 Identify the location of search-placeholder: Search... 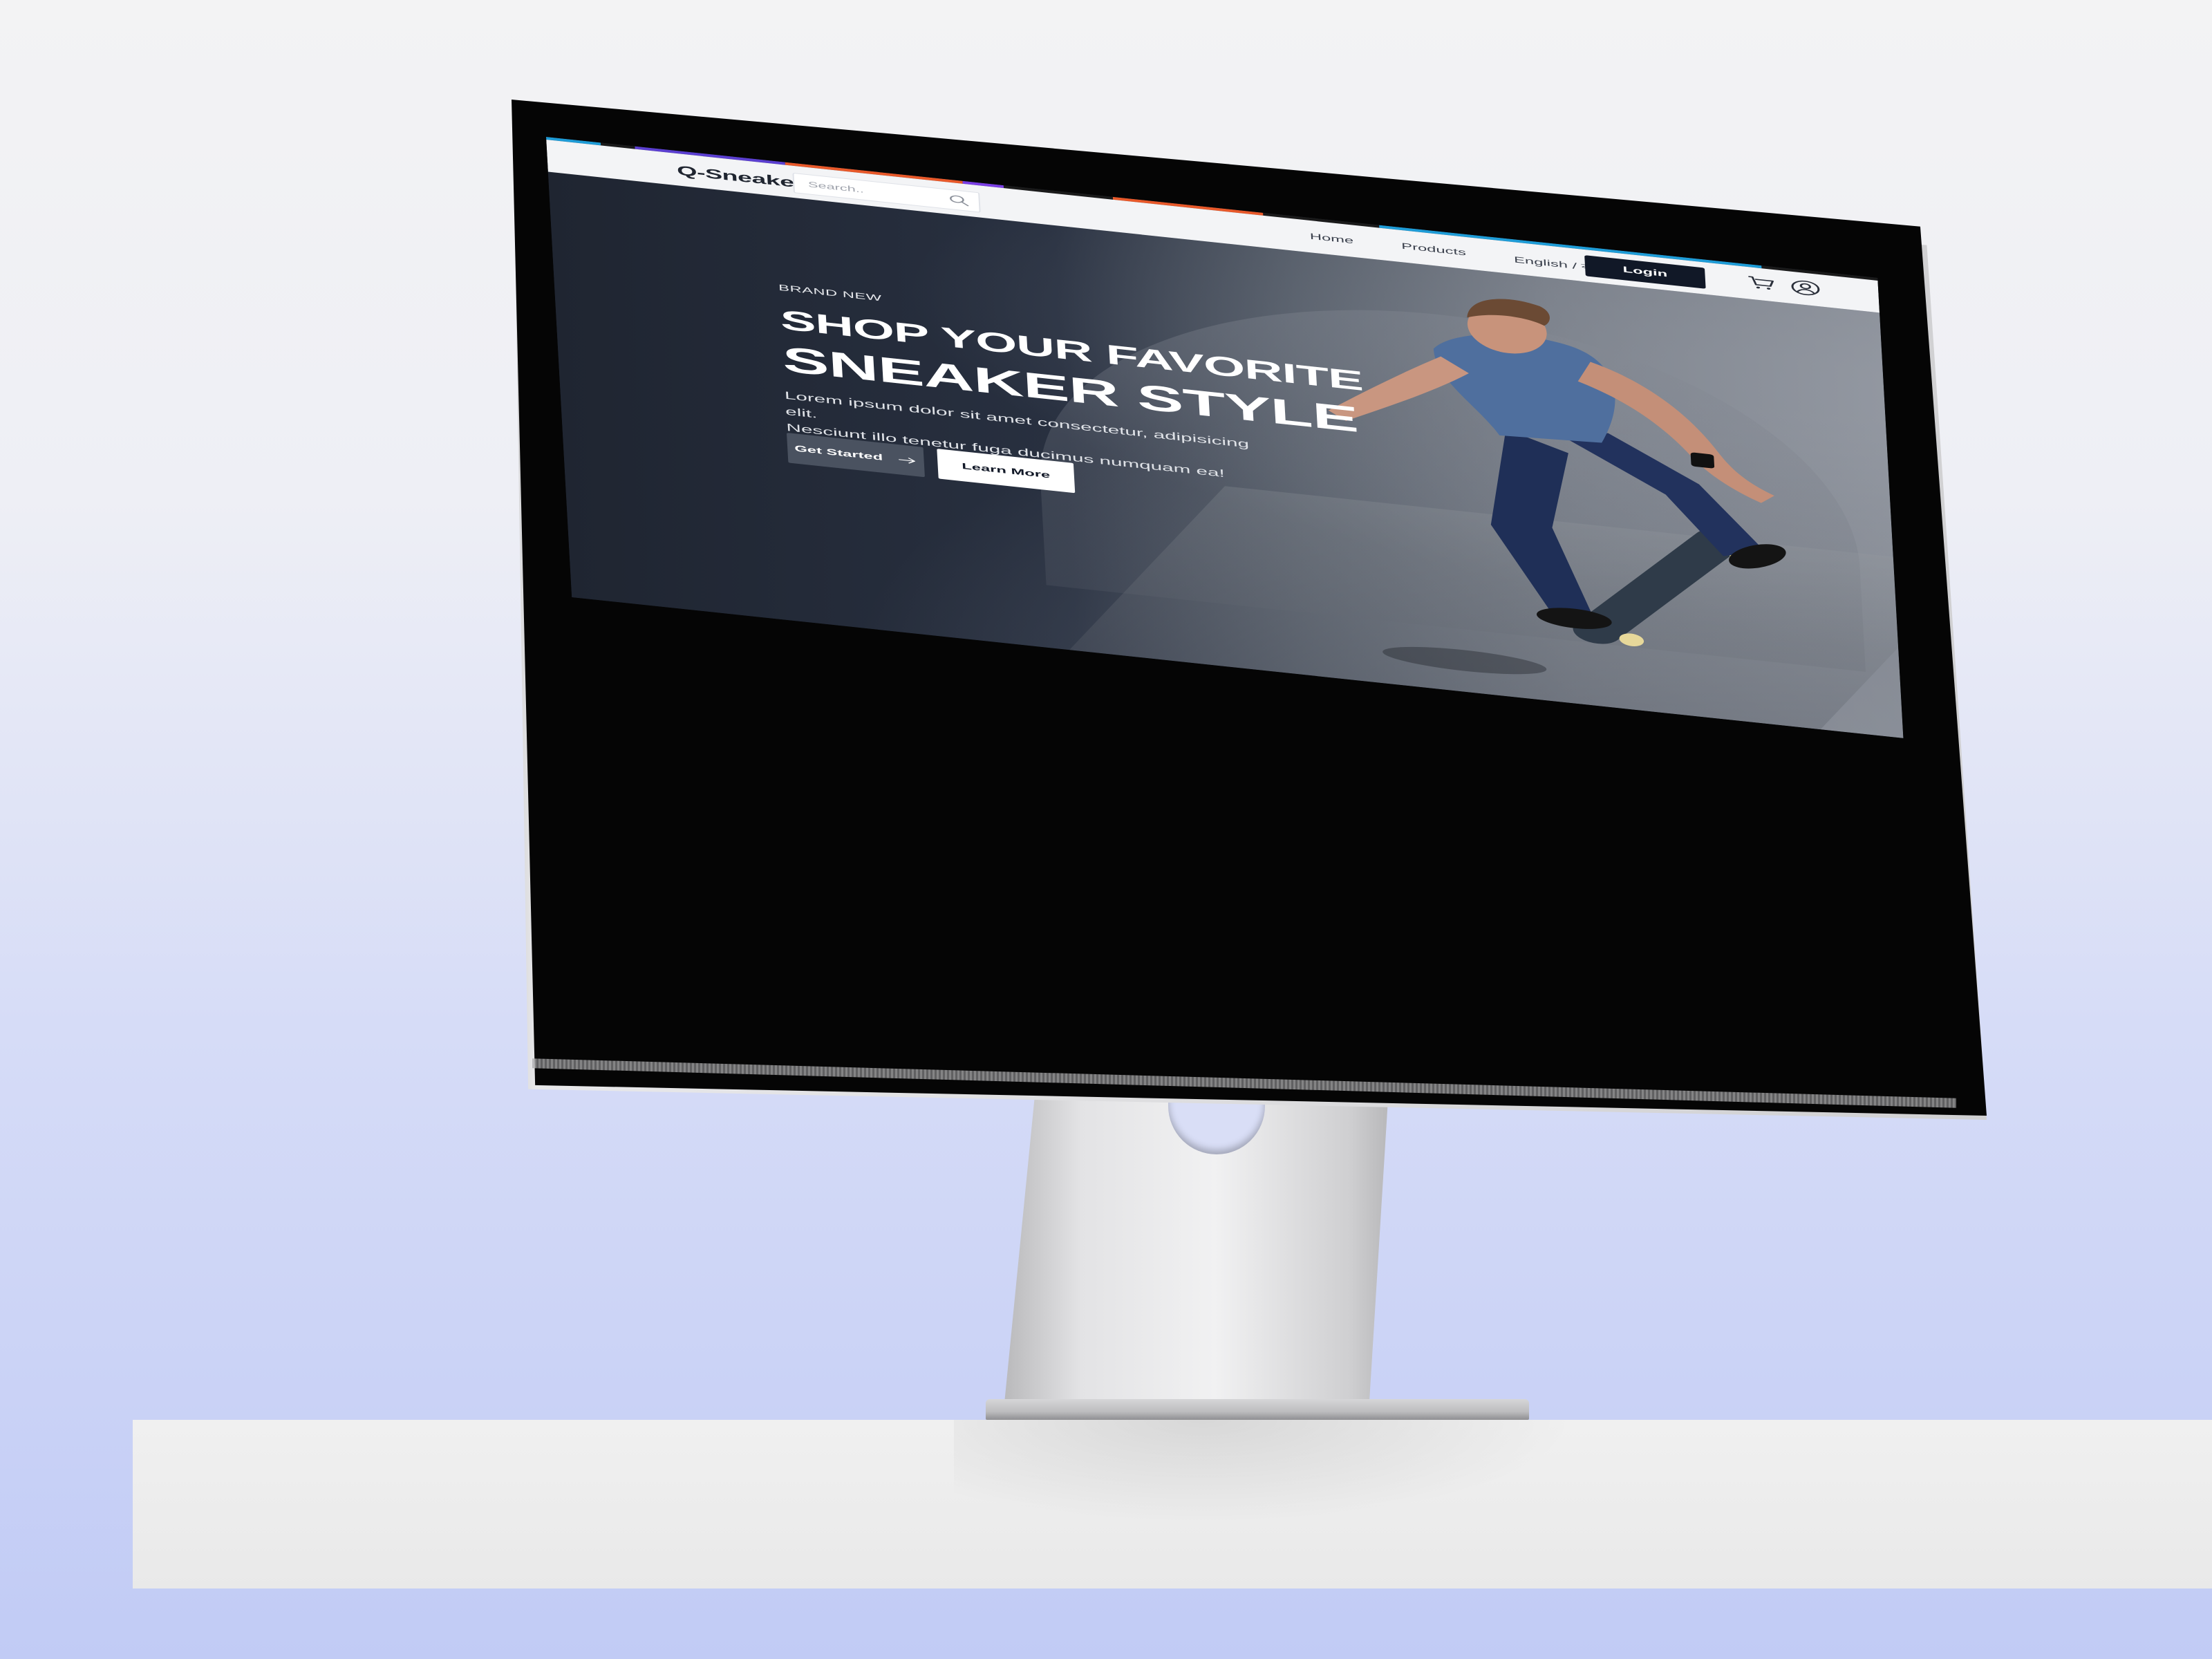
(836, 187).